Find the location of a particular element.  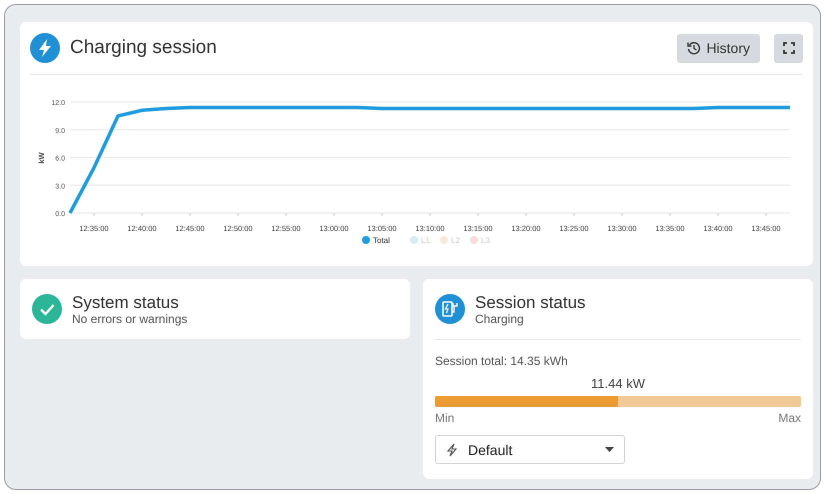

charger-icon is located at coordinates (450, 309).